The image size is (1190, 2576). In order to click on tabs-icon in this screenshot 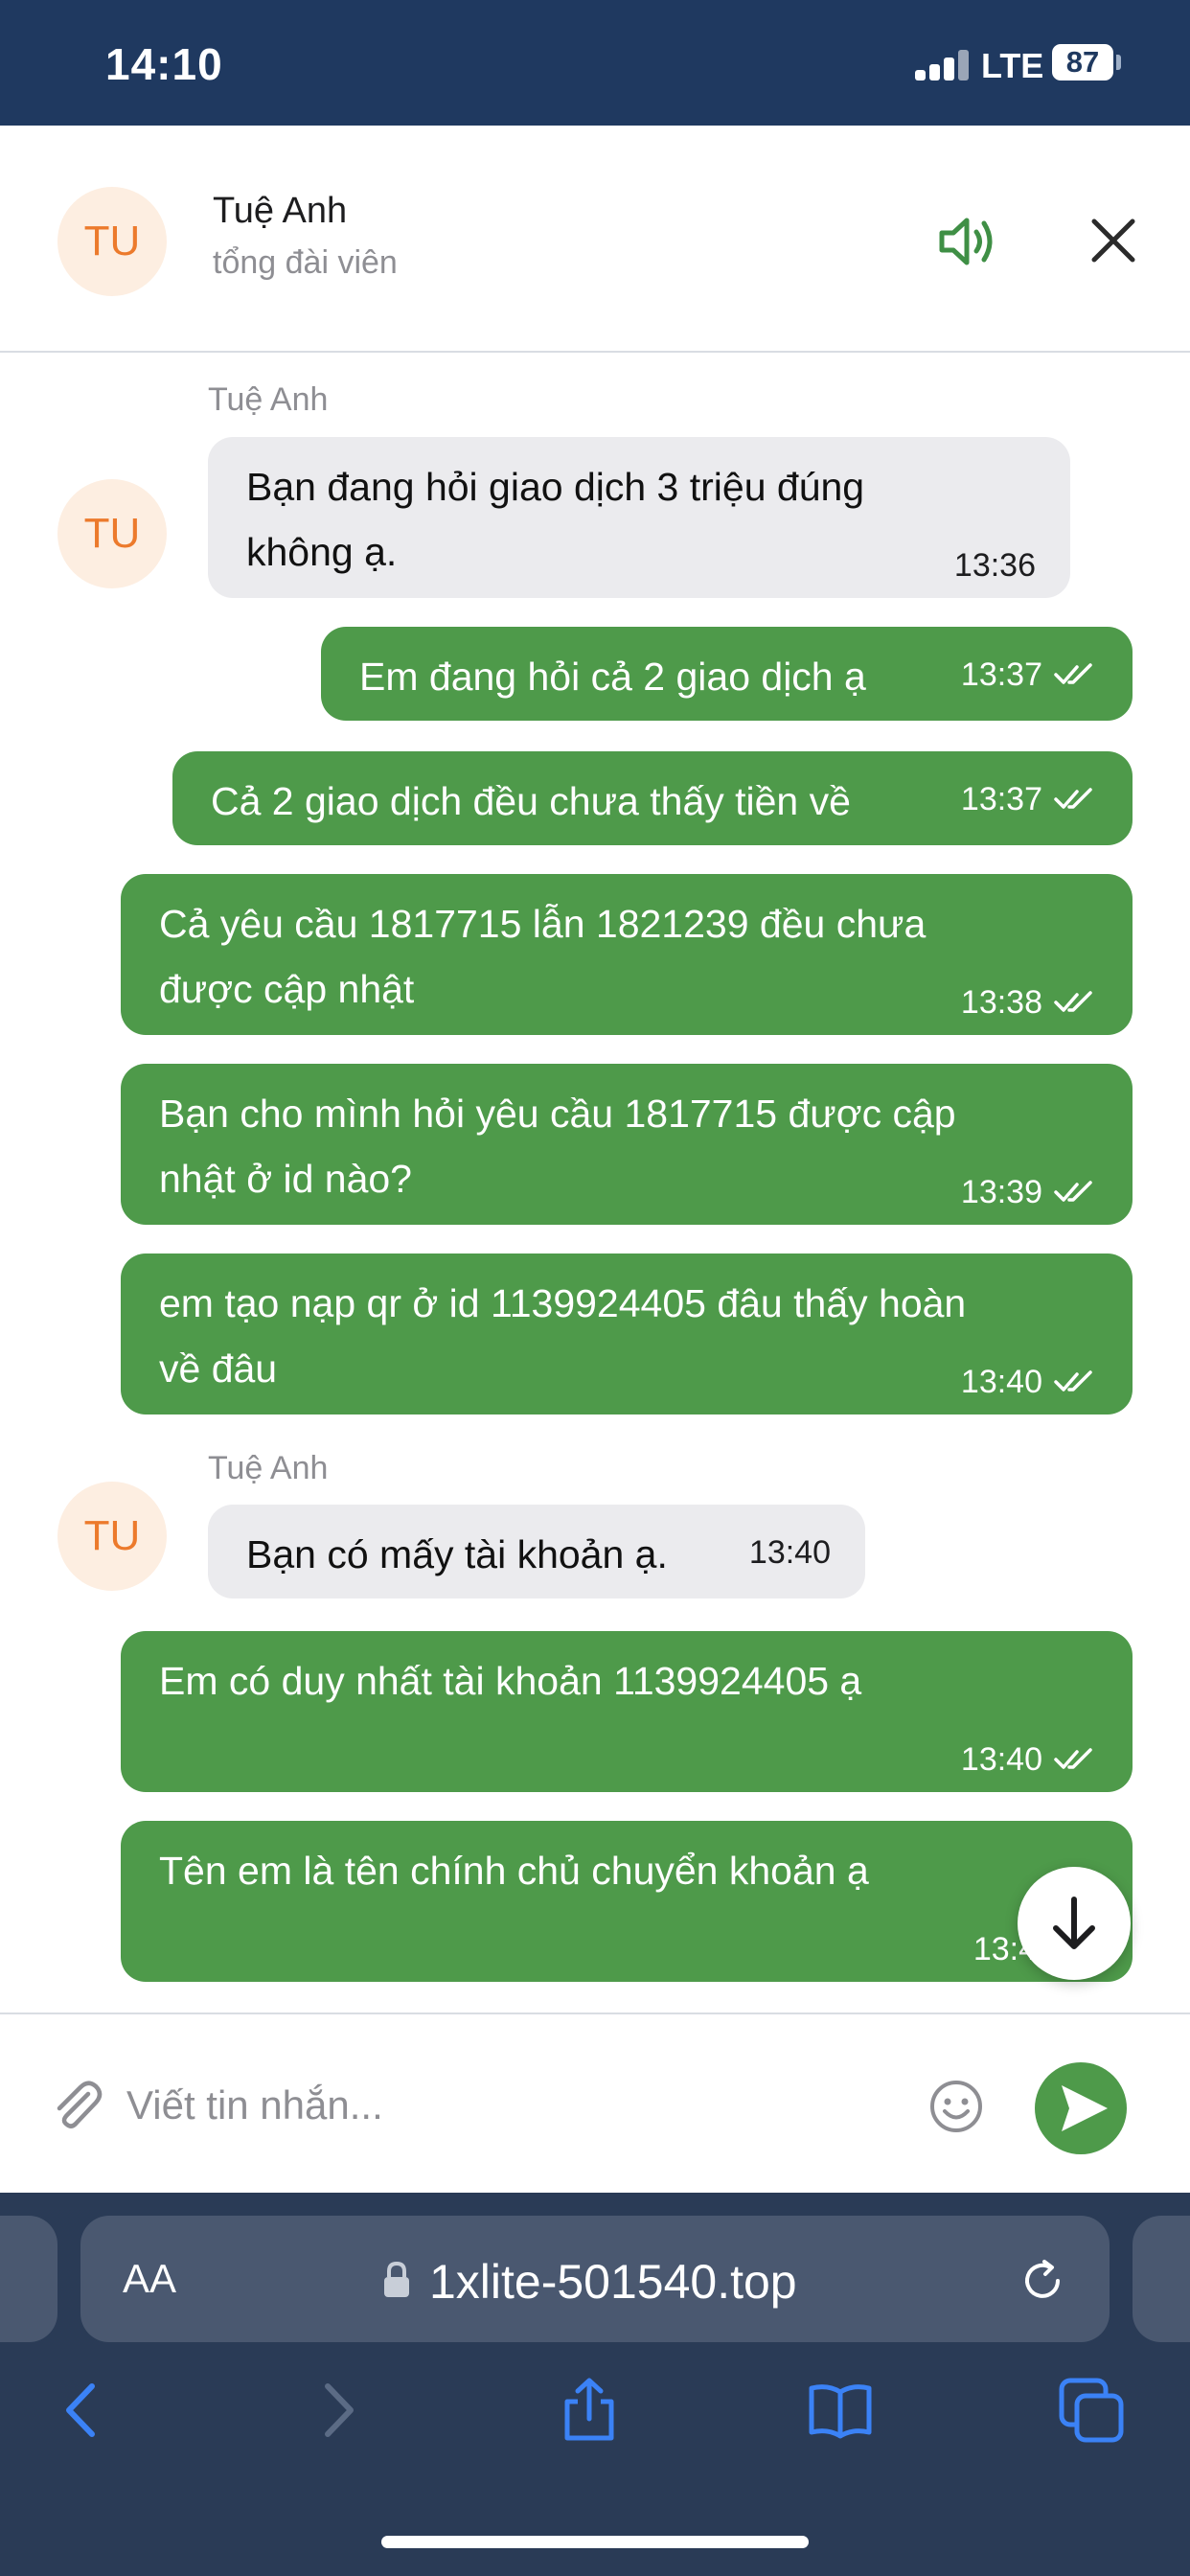, I will do `click(1092, 2410)`.